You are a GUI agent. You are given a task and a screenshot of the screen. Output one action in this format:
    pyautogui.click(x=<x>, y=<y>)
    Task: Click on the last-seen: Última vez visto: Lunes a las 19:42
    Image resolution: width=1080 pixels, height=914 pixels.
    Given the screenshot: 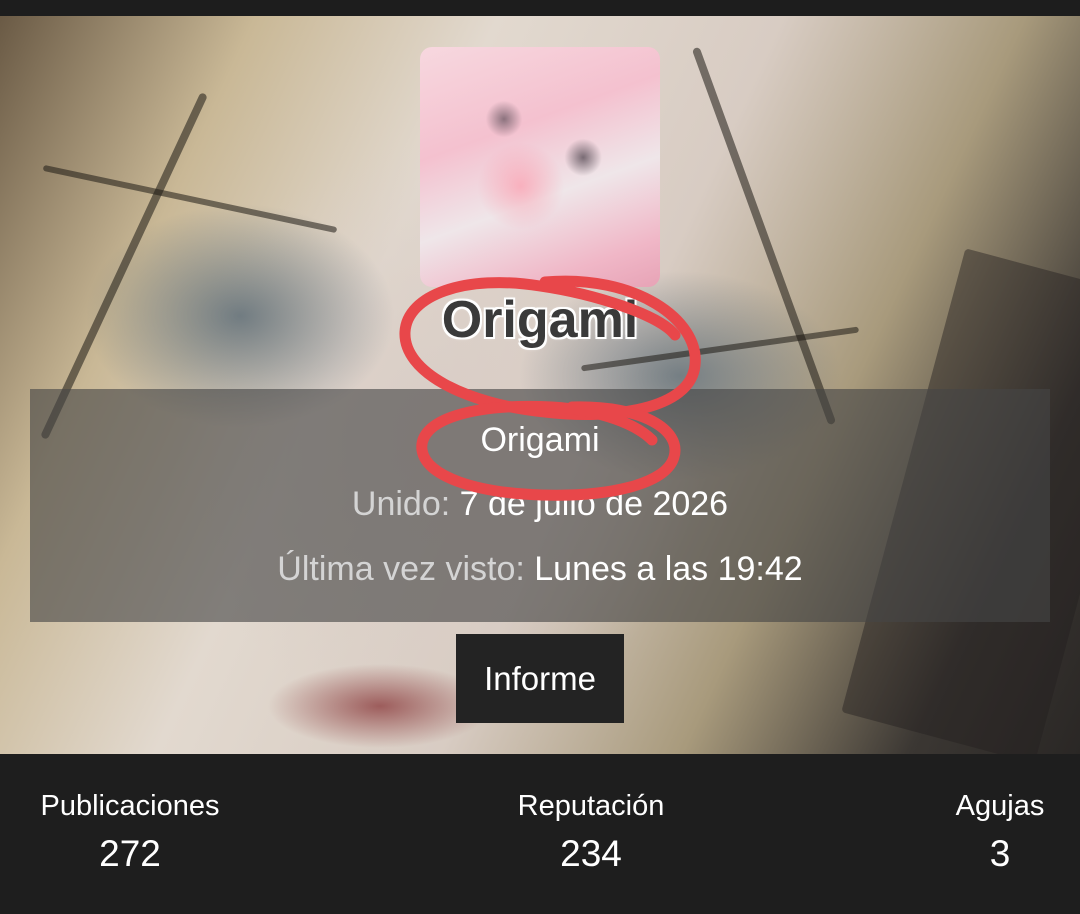 What is the action you would take?
    pyautogui.click(x=540, y=569)
    